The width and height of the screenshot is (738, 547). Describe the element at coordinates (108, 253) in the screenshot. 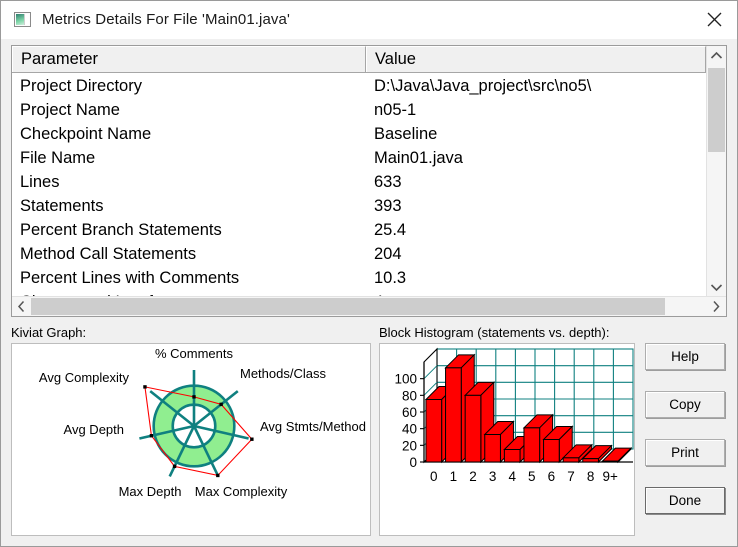

I see `cell-parameter: Method Call Statements` at that location.